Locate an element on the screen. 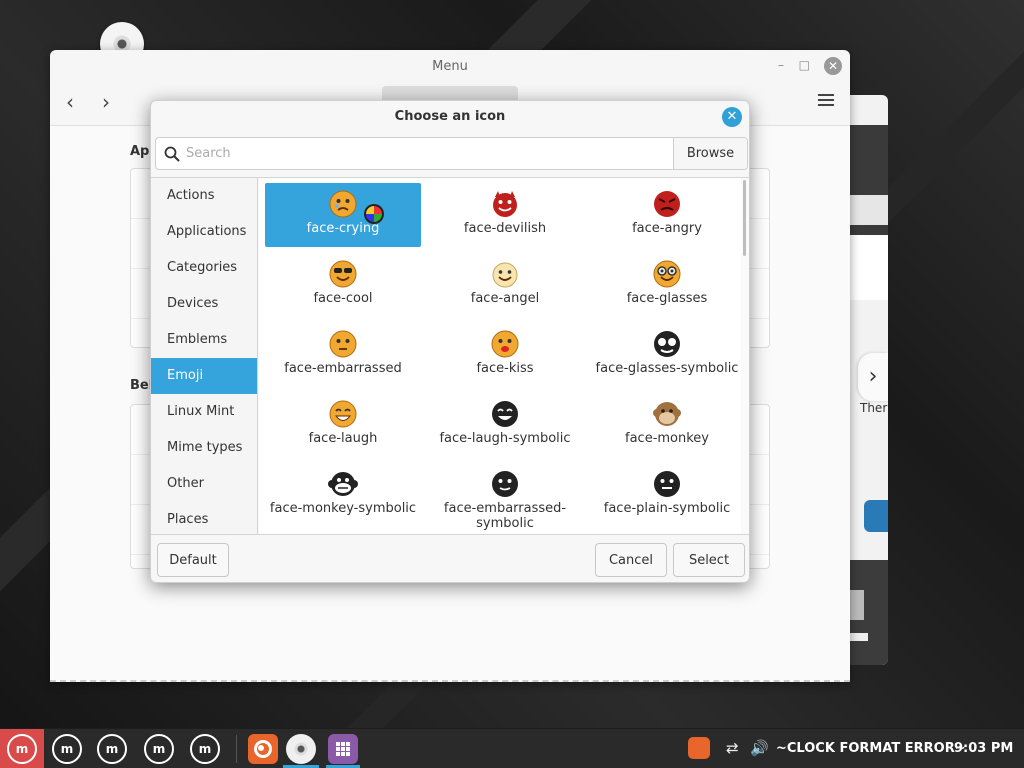  face-plain-symbolic-icon is located at coordinates (667, 484).